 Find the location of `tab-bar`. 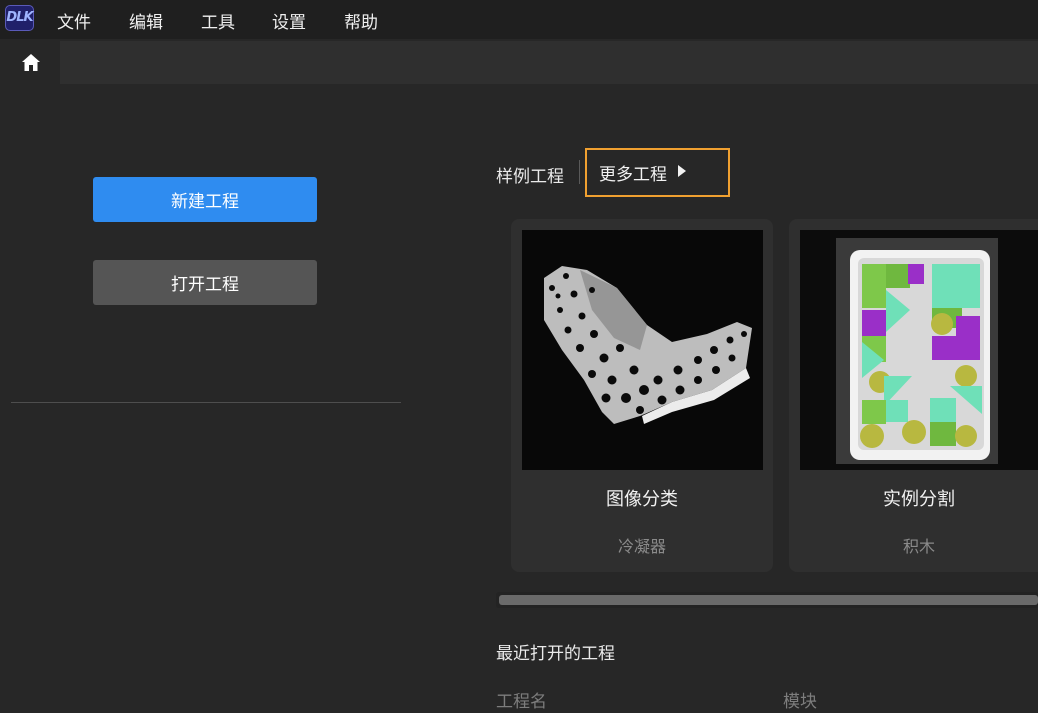

tab-bar is located at coordinates (519, 62).